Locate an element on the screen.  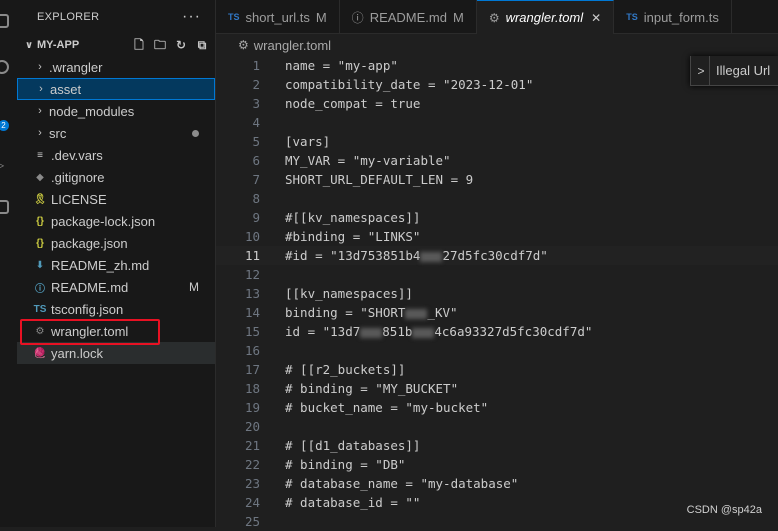
extensions-icon is located at coordinates (4, 207).